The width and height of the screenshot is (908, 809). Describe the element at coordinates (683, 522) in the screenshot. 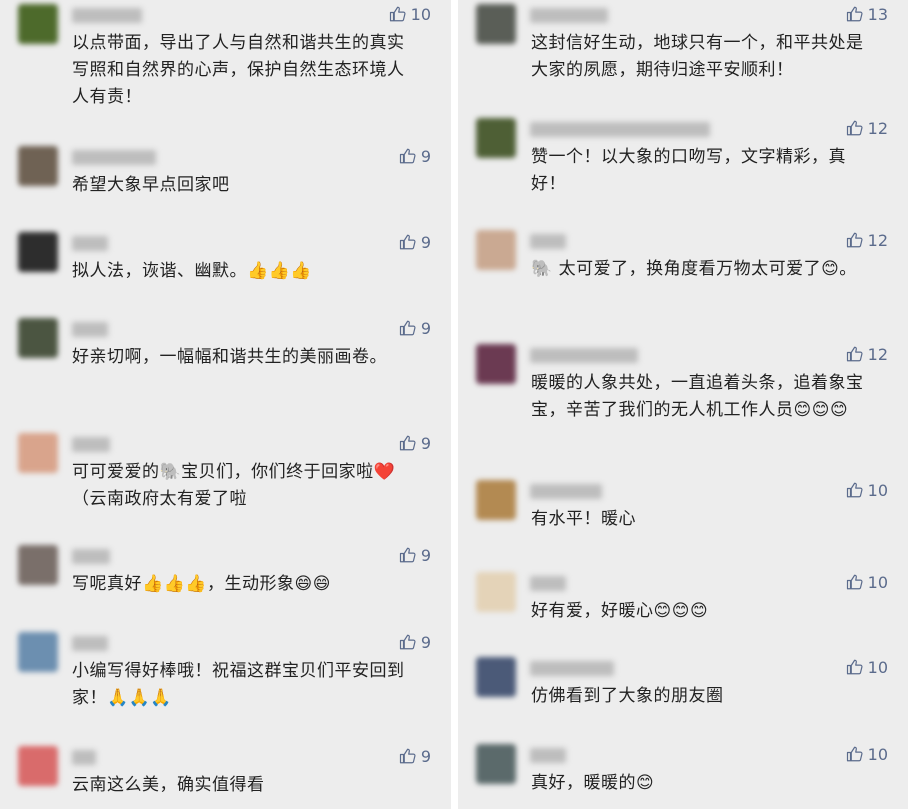

I see `comment-item: 10 有水平！暖心` at that location.